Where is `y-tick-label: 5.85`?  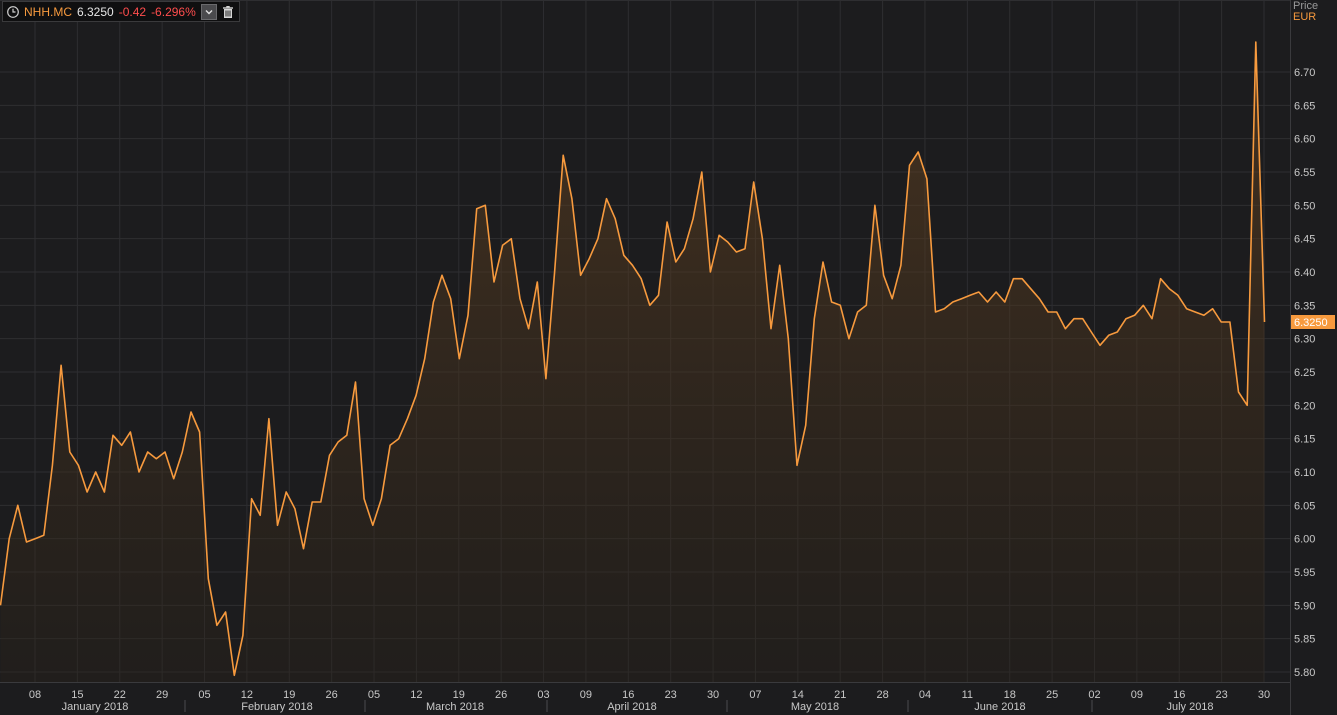 y-tick-label: 5.85 is located at coordinates (1304, 640).